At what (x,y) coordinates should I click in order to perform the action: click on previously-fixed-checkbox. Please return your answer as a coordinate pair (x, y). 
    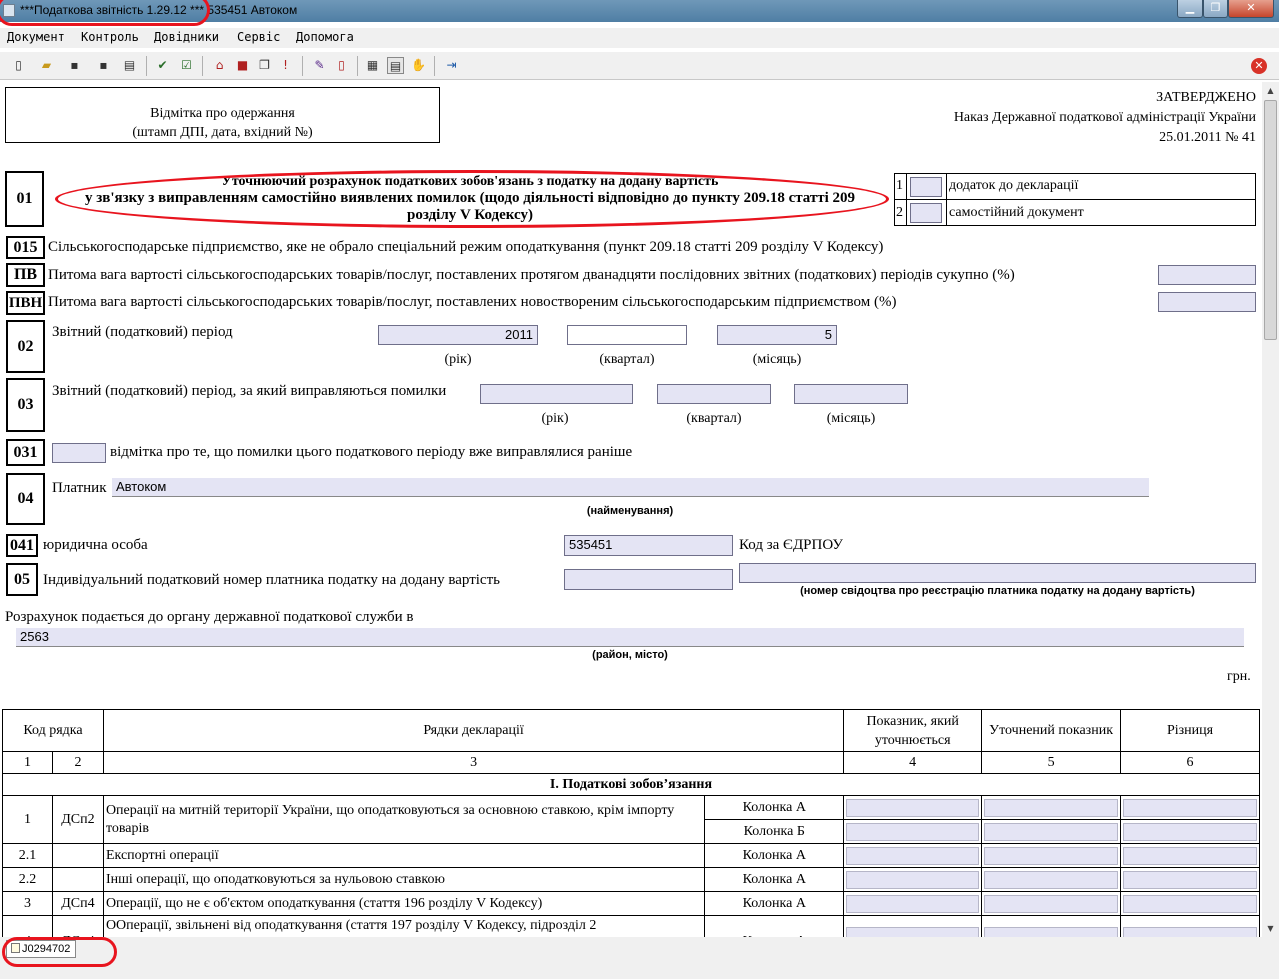
    Looking at the image, I should click on (79, 453).